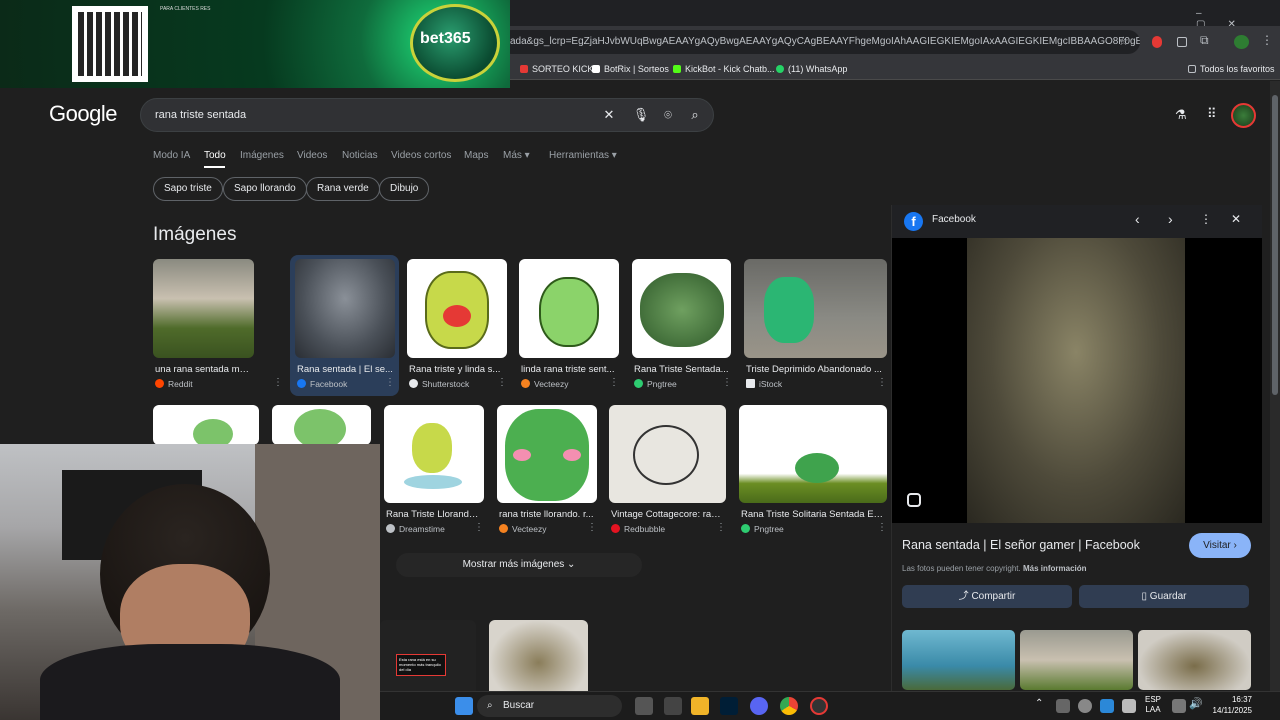 The height and width of the screenshot is (720, 1280). What do you see at coordinates (609, 115) in the screenshot?
I see `clear-icon: ✕` at bounding box center [609, 115].